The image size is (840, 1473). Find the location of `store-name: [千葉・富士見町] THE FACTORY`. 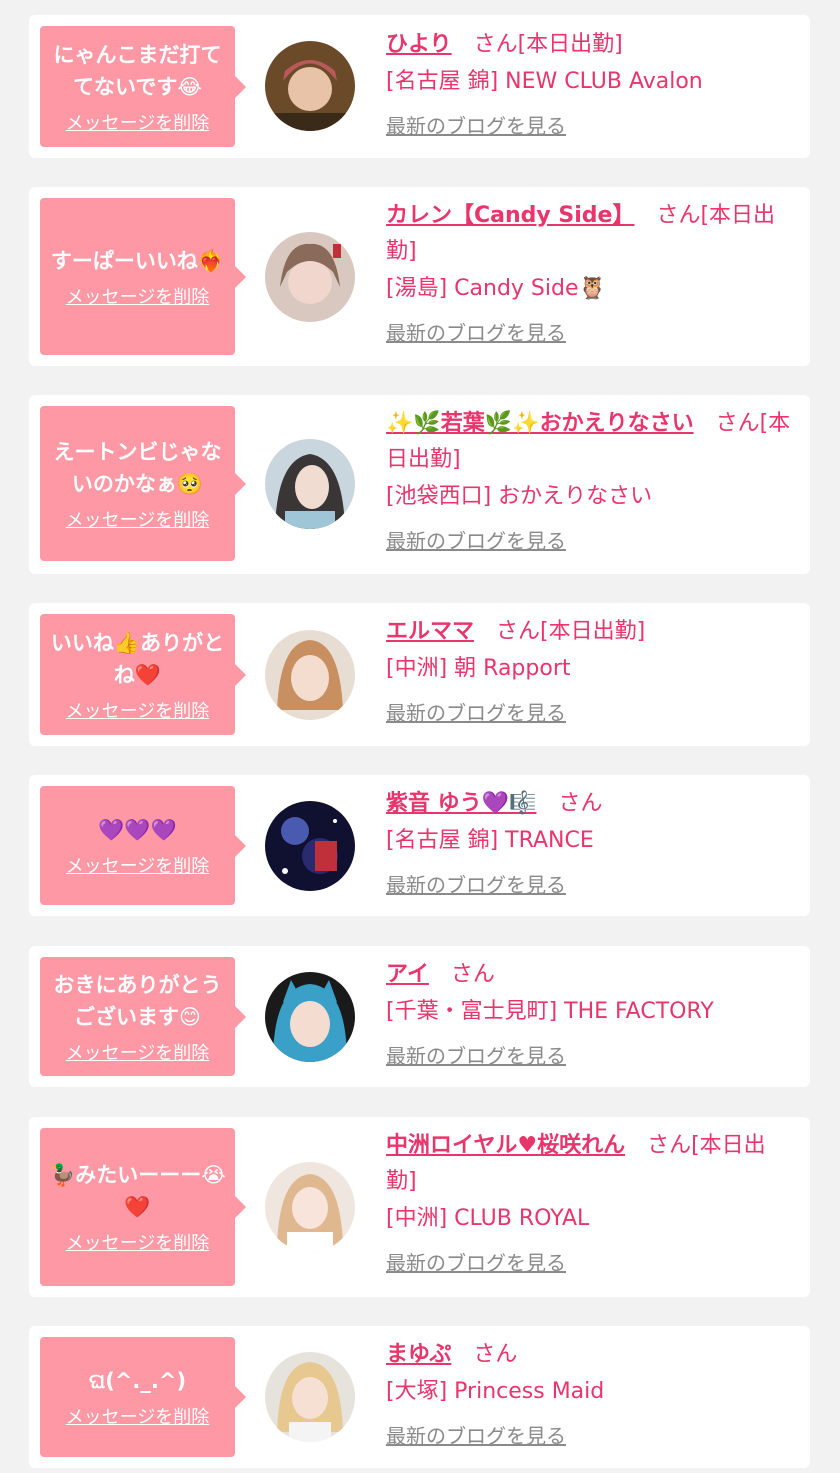

store-name: [千葉・富士見町] THE FACTORY is located at coordinates (550, 1011).